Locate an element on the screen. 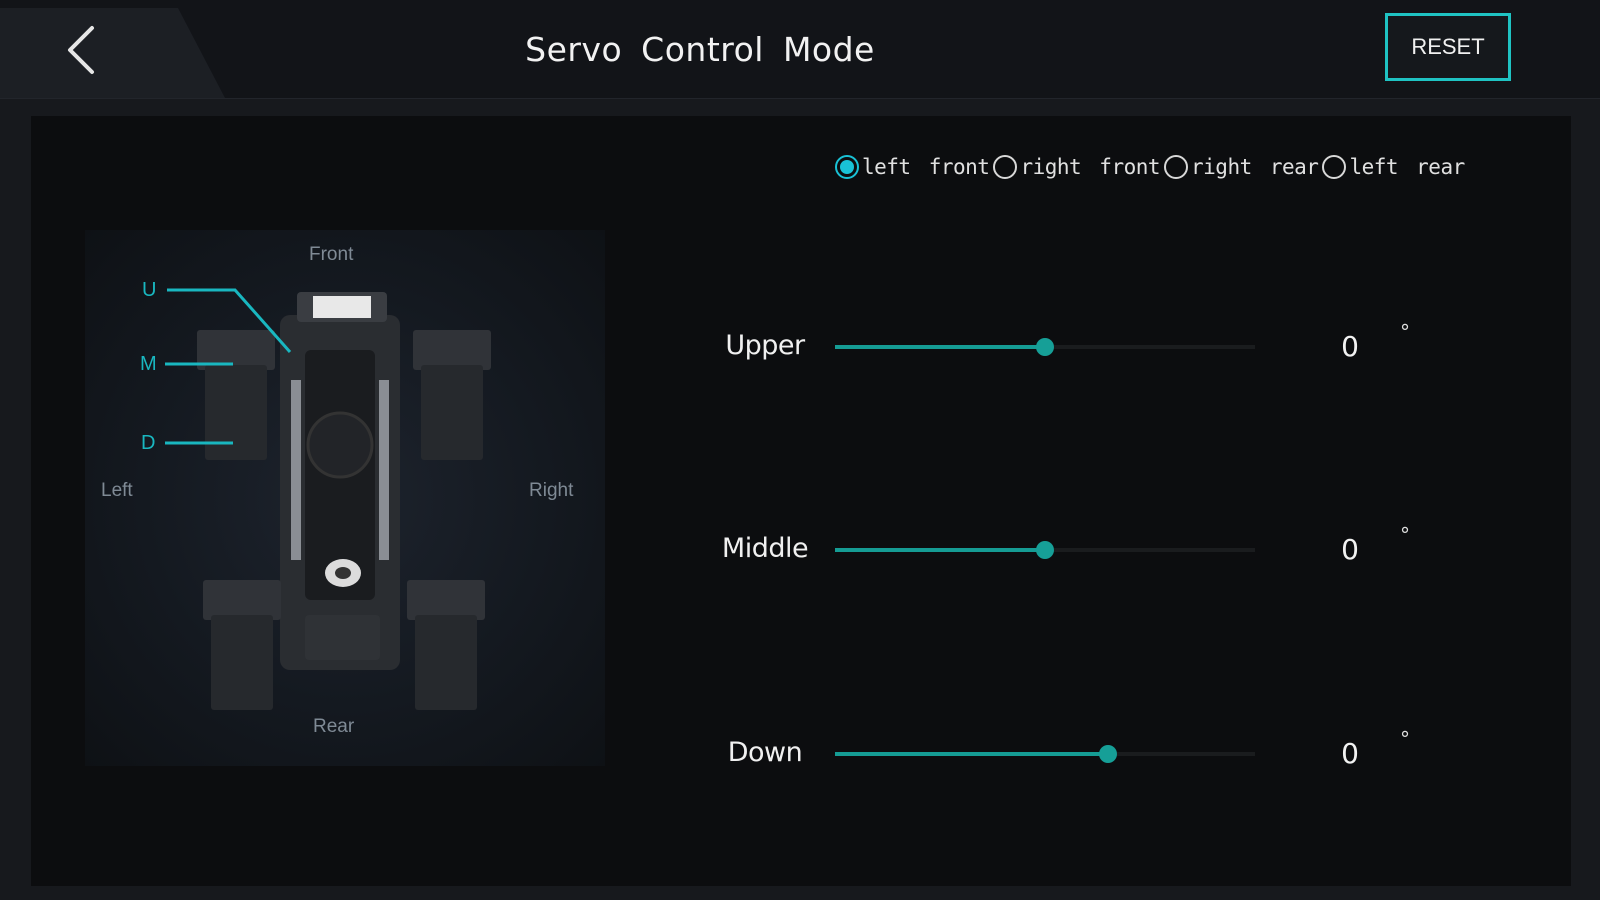  leg-option-left-front: left front is located at coordinates (912, 167).